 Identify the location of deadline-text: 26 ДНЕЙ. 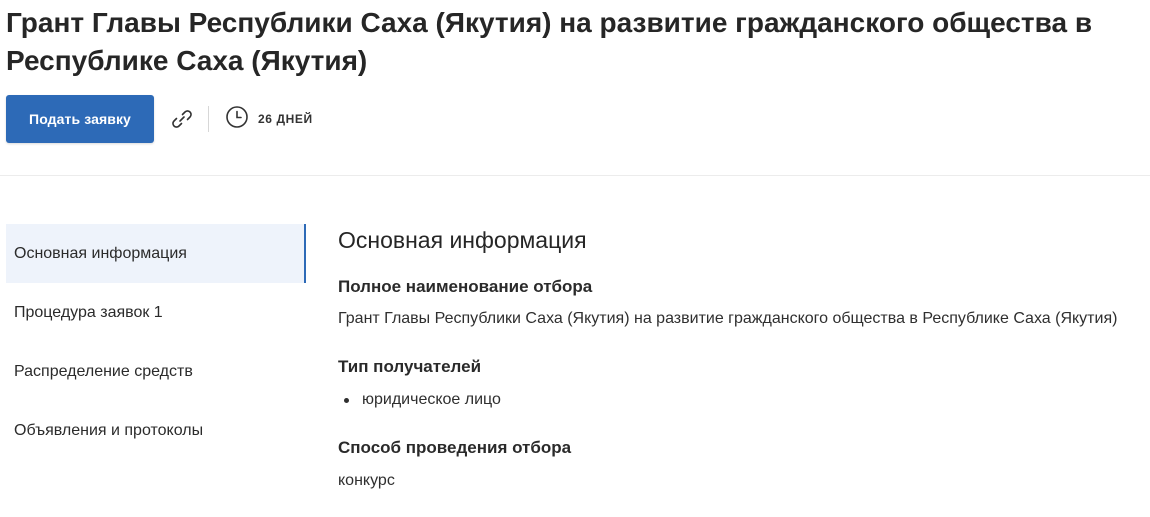
(285, 119).